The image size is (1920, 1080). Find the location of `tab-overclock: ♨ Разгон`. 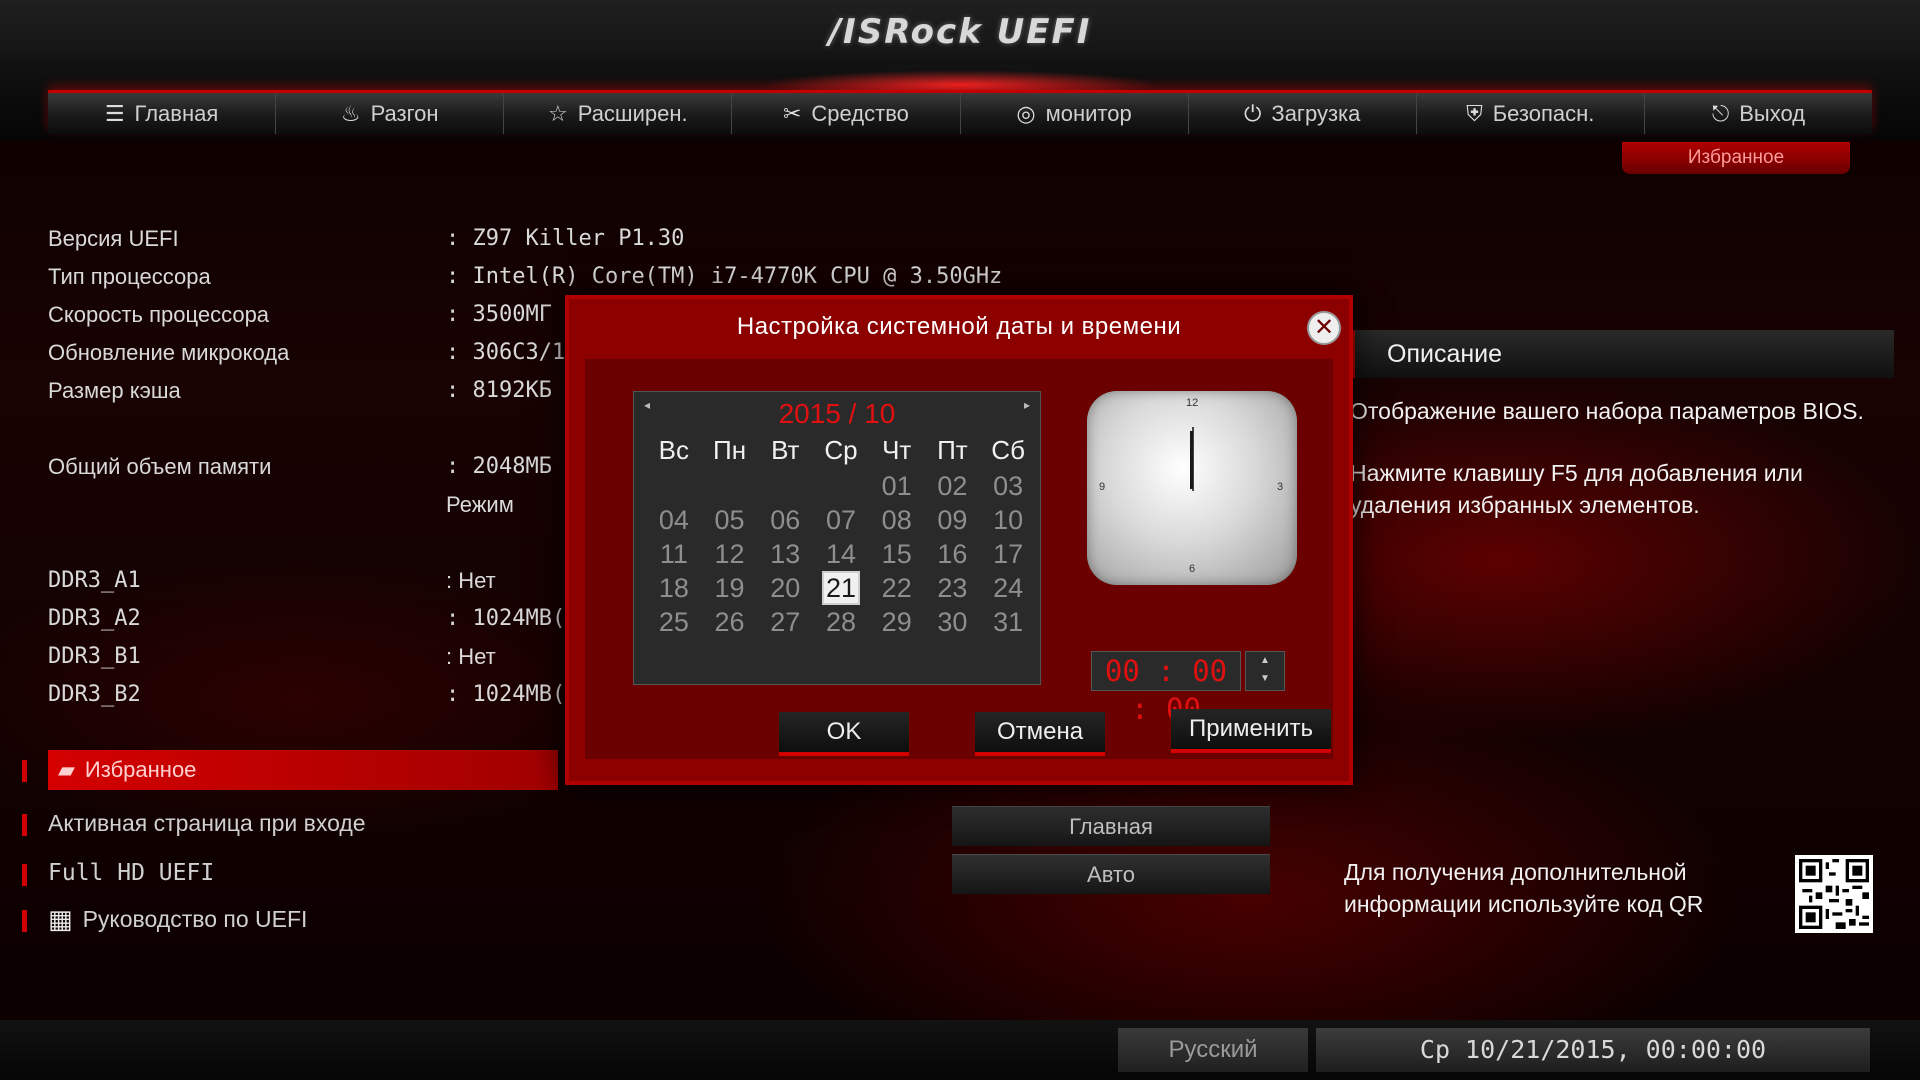

tab-overclock: ♨ Разгон is located at coordinates (390, 113).